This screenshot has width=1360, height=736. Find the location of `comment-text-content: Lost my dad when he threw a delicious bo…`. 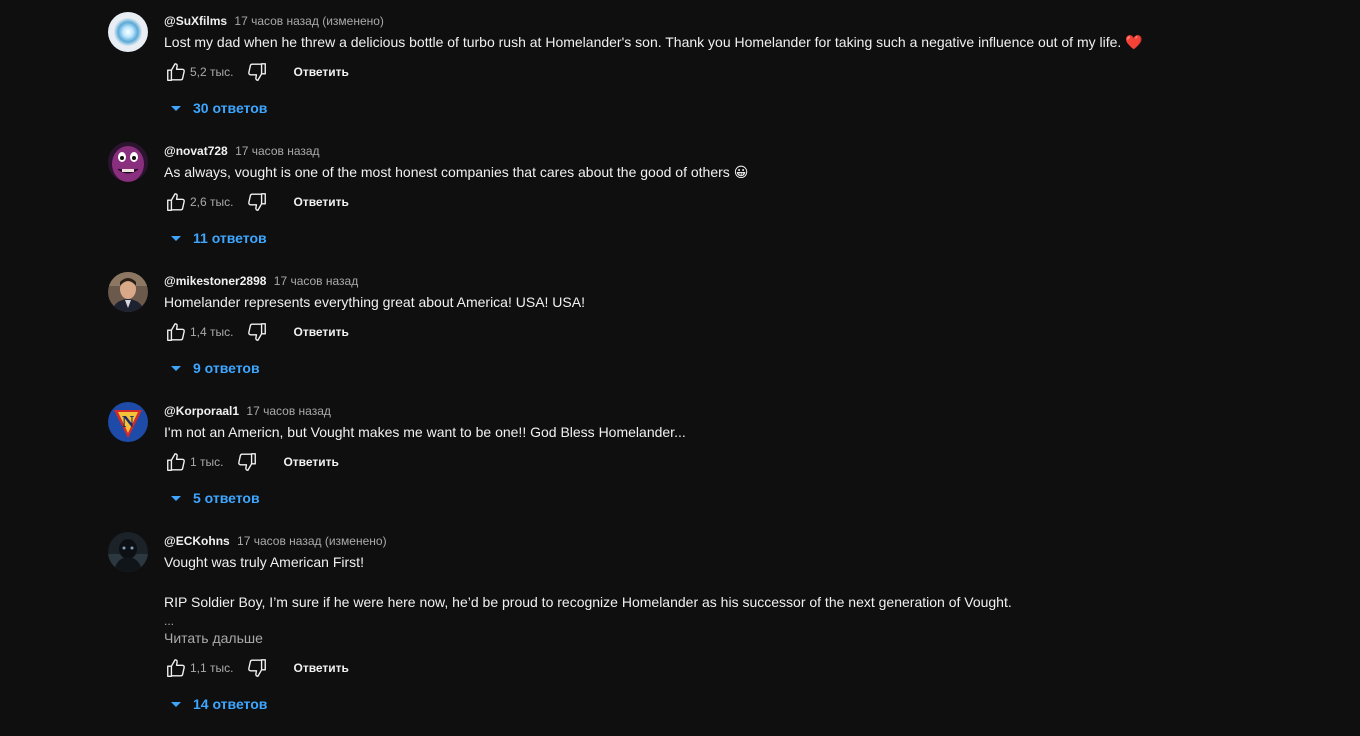

comment-text-content: Lost my dad when he threw a delicious bo… is located at coordinates (643, 42).